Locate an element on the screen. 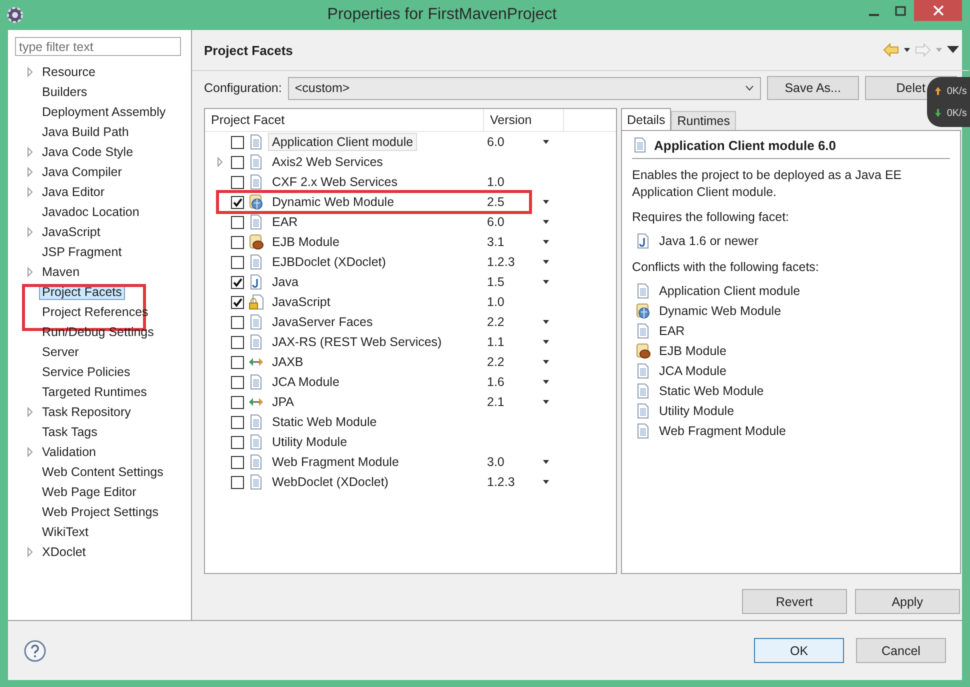  java-file-icon is located at coordinates (256, 282).